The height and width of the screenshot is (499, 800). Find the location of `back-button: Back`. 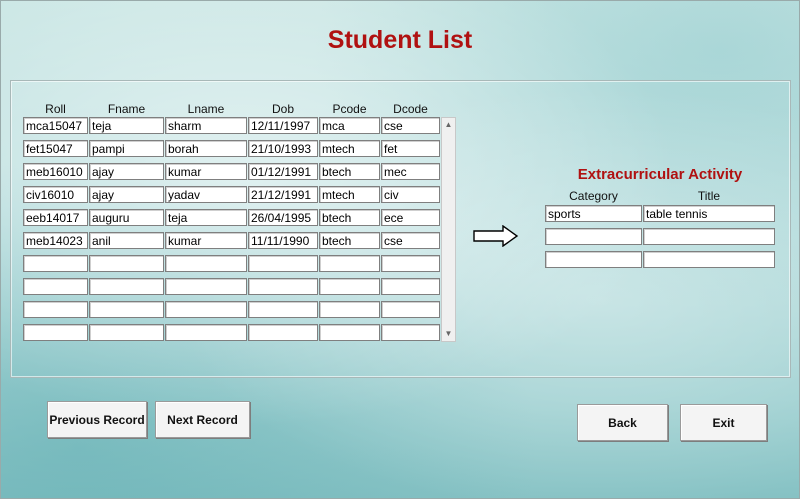

back-button: Back is located at coordinates (622, 422).